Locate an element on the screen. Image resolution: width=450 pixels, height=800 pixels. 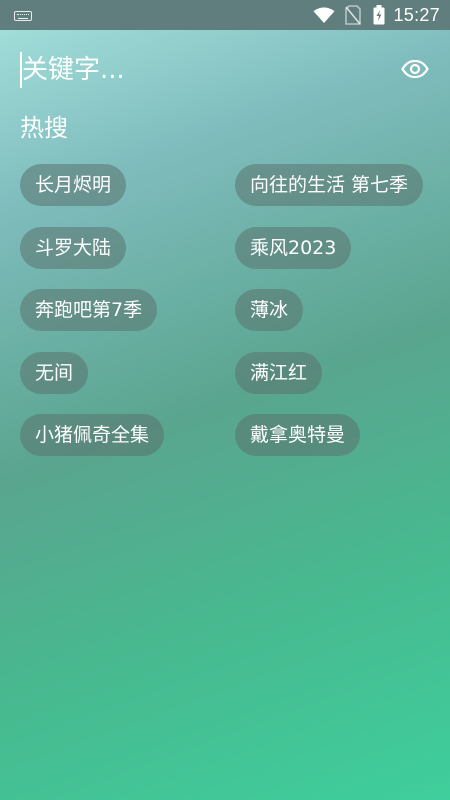
hot-search-title: 热搜 is located at coordinates (44, 128).